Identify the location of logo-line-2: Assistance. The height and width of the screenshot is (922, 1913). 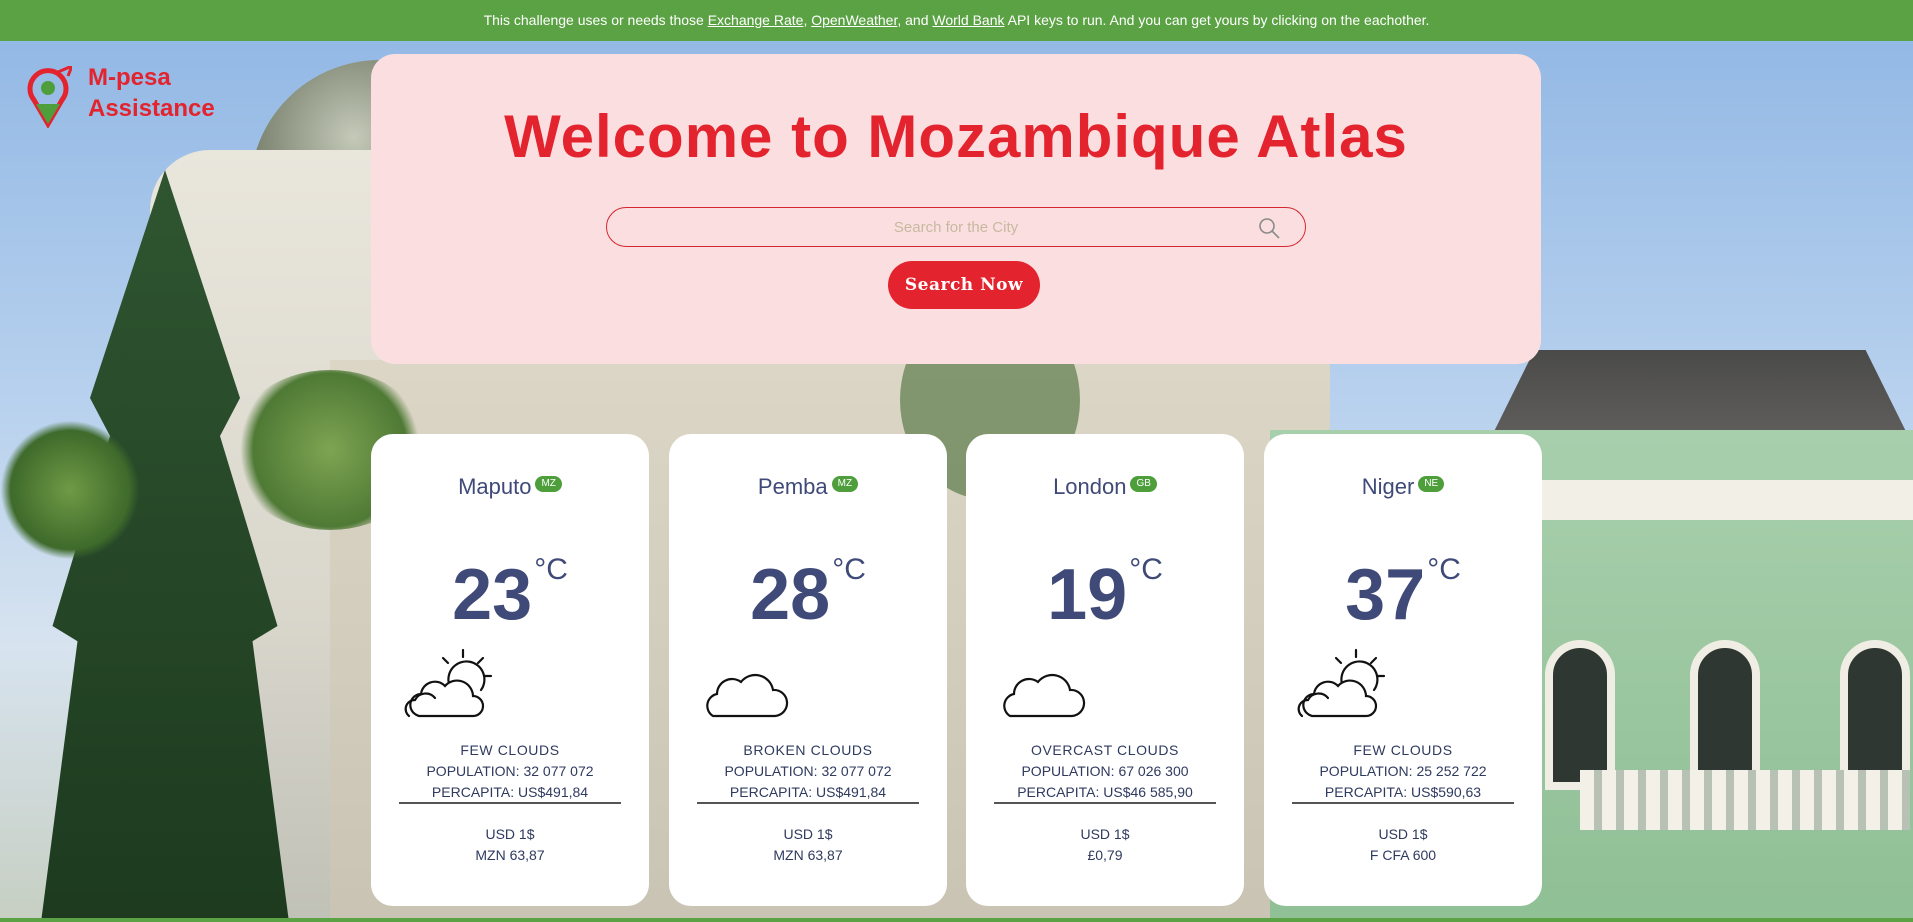
(151, 108).